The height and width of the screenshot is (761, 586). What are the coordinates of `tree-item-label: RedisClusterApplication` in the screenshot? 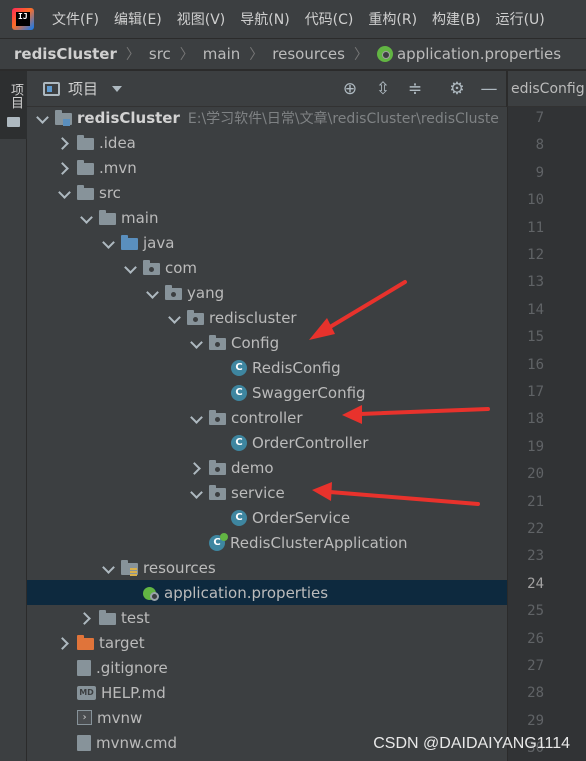 It's located at (319, 542).